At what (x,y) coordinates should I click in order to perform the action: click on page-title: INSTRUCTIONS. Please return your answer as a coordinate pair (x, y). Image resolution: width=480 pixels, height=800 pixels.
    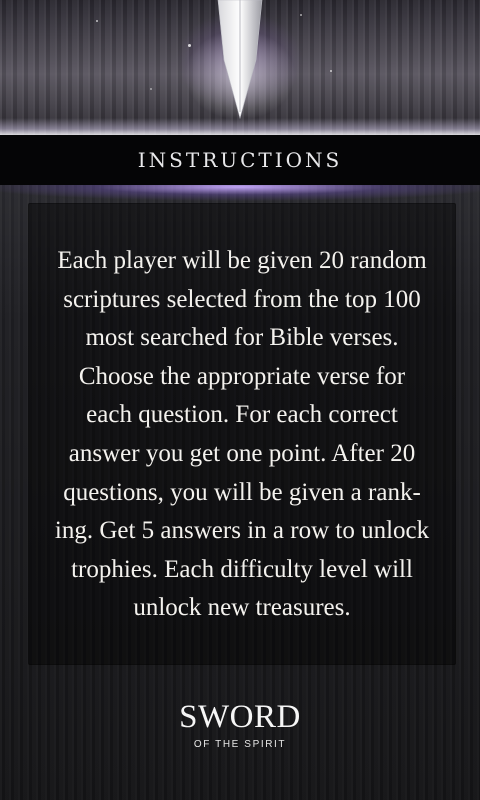
    Looking at the image, I should click on (240, 160).